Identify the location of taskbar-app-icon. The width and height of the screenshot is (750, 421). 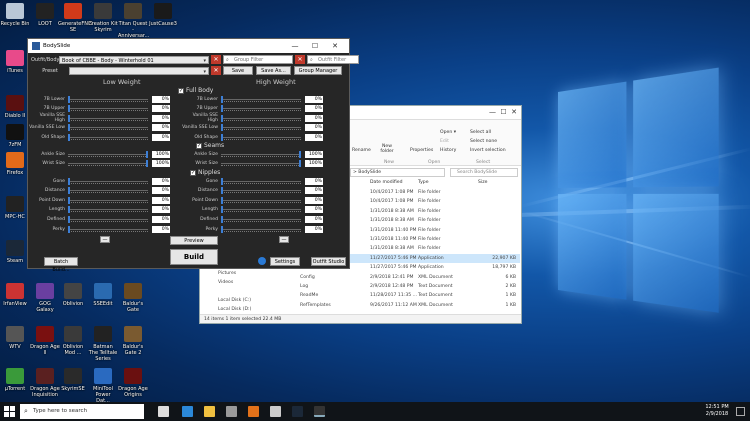
(275, 411).